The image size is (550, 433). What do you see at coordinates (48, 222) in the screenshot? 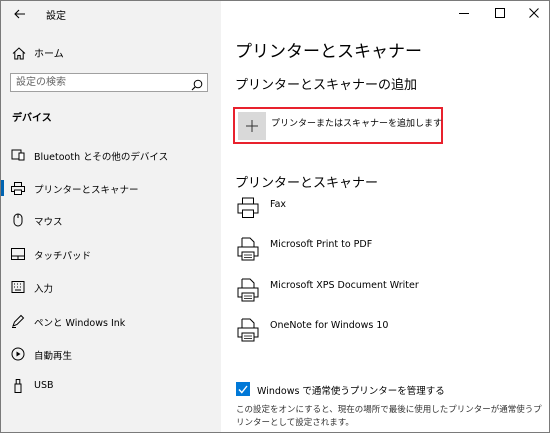
I see `sidebar-item-label: マウス` at bounding box center [48, 222].